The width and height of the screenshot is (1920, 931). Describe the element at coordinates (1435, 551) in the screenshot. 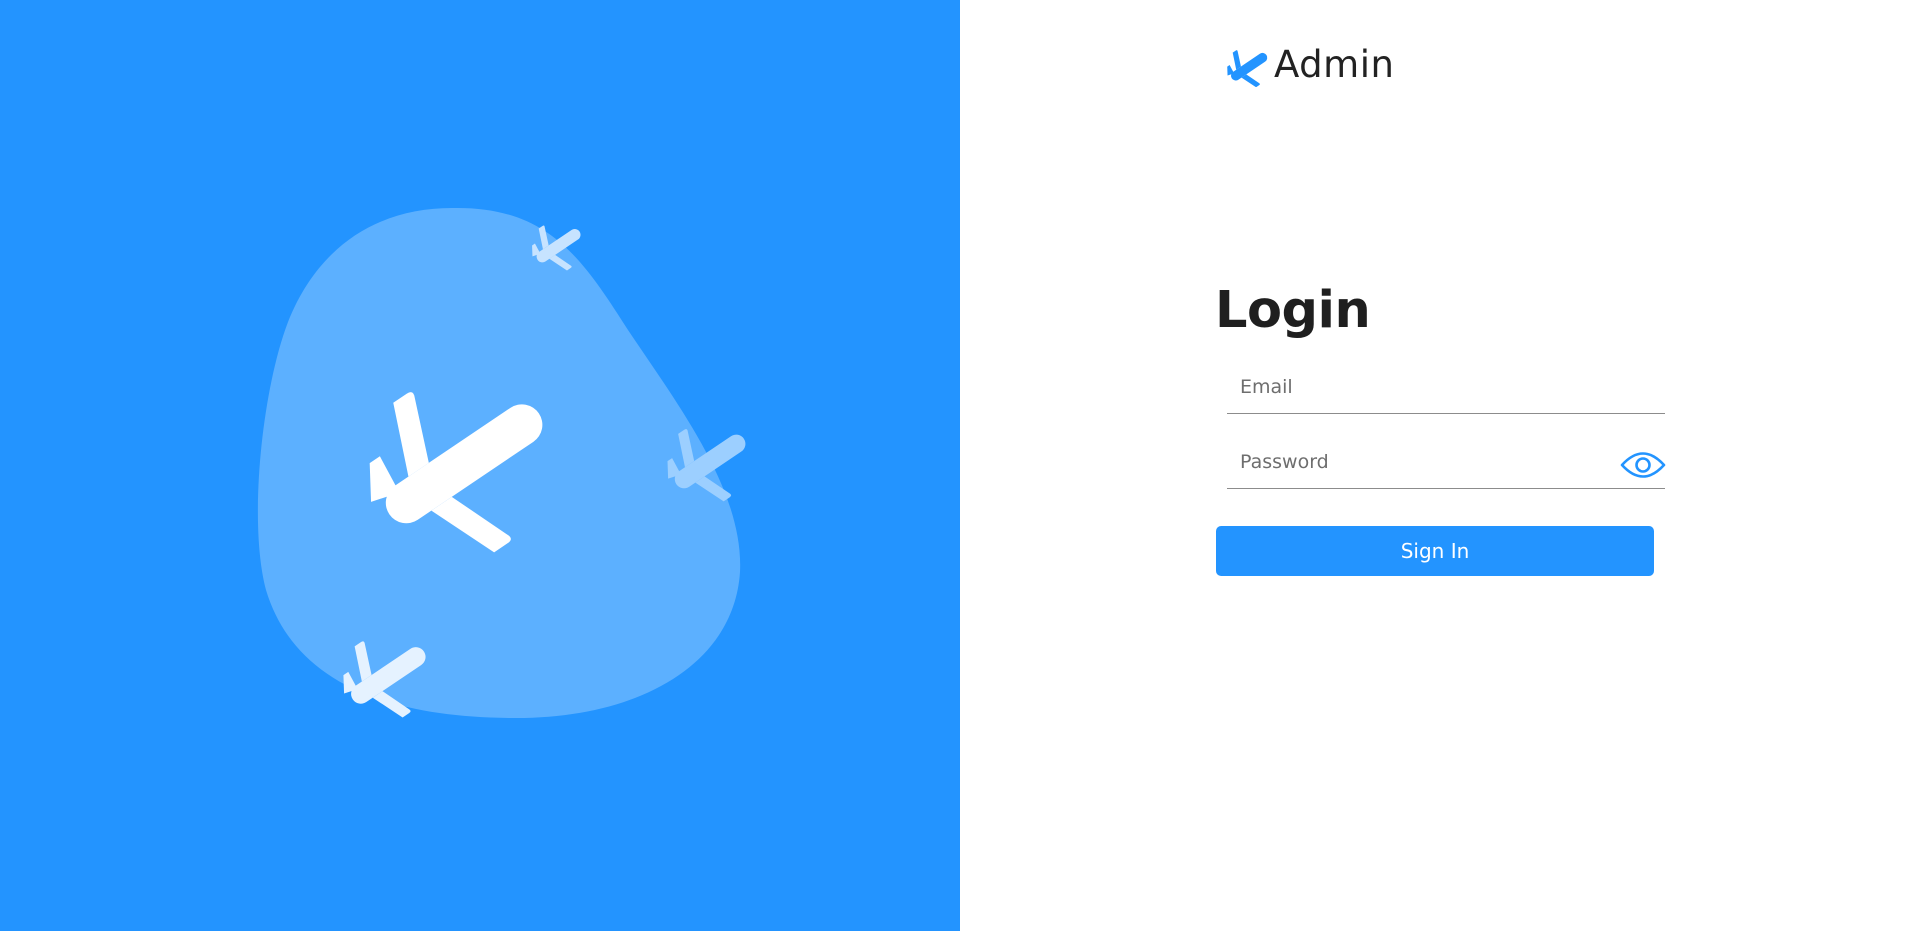

I see `sign-in-button: Sign In` at that location.